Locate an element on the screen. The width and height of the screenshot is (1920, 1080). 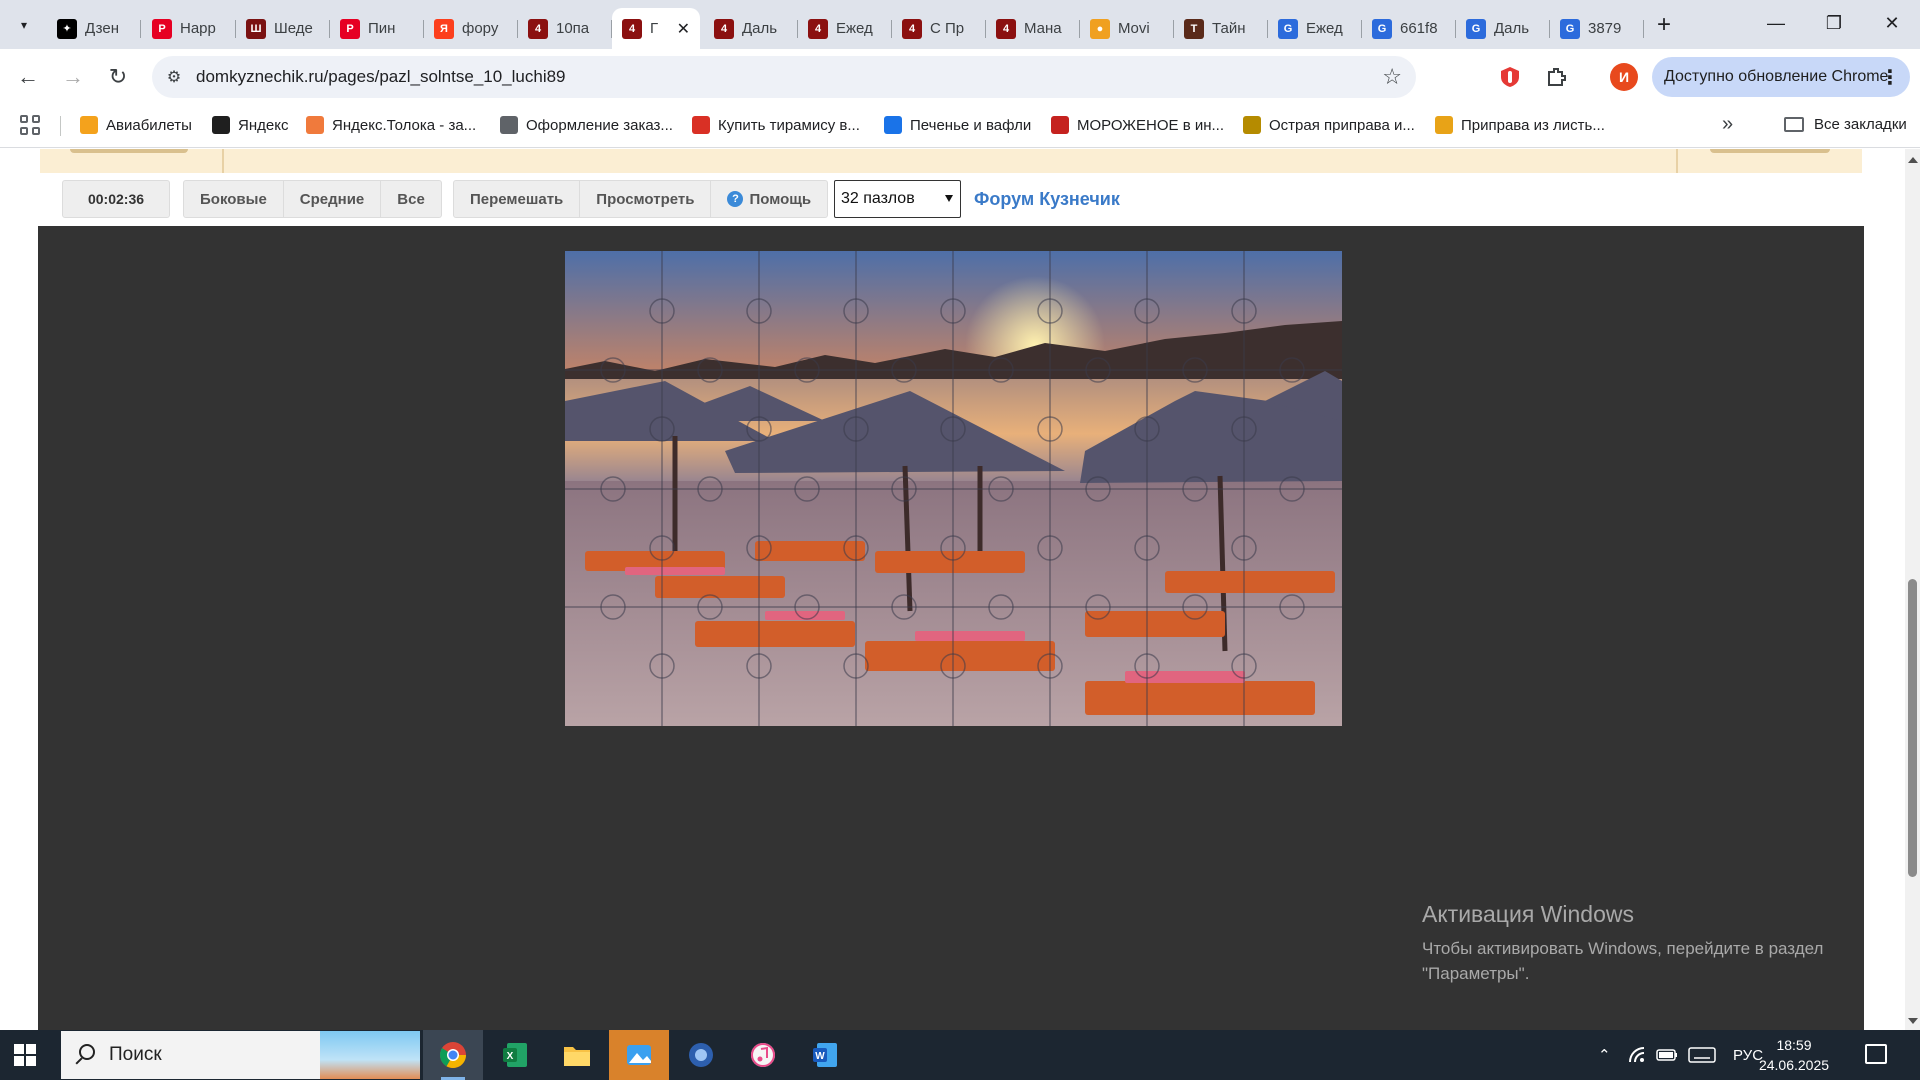
tab: P Пин is located at coordinates (377, 28).